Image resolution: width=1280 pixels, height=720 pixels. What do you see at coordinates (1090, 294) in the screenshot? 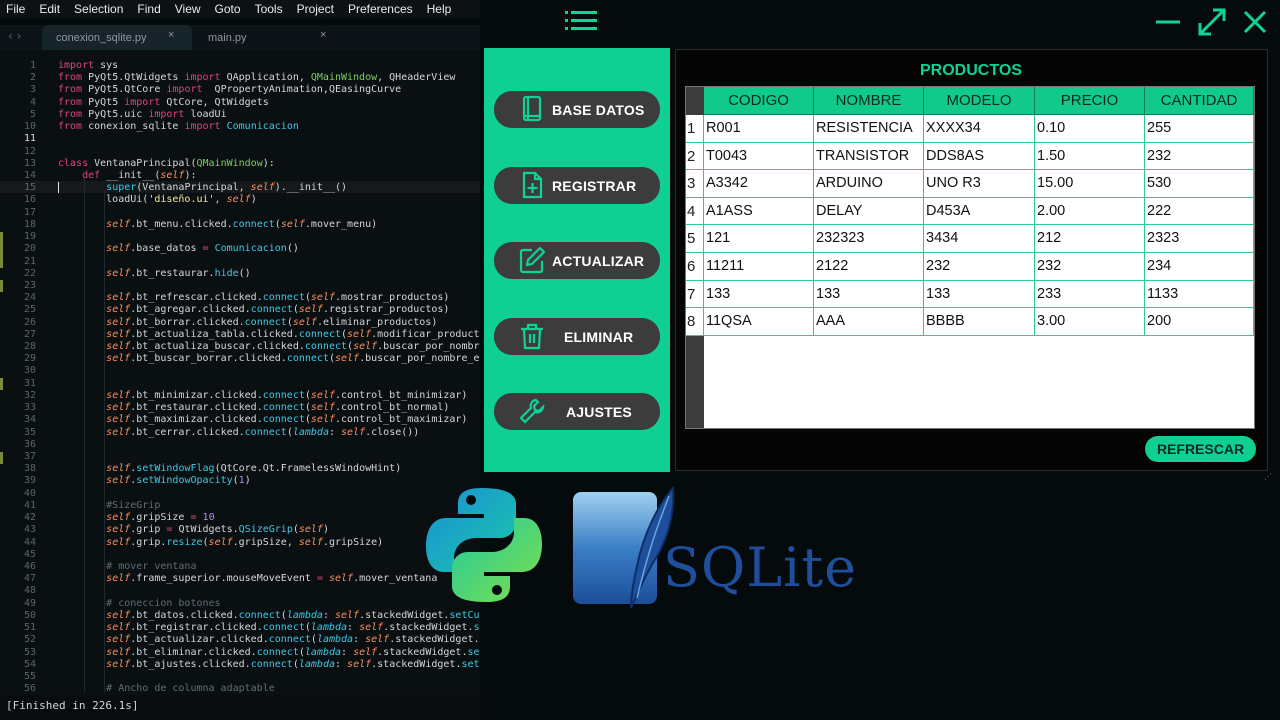
I see `table-cell: 233` at bounding box center [1090, 294].